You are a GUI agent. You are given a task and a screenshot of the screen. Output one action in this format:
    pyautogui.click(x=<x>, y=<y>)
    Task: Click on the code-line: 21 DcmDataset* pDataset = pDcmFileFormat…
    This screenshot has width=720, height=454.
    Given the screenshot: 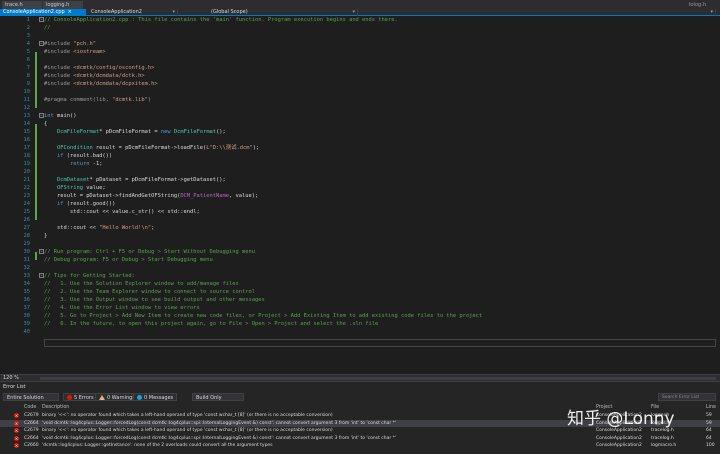 What is the action you would take?
    pyautogui.click(x=360, y=180)
    